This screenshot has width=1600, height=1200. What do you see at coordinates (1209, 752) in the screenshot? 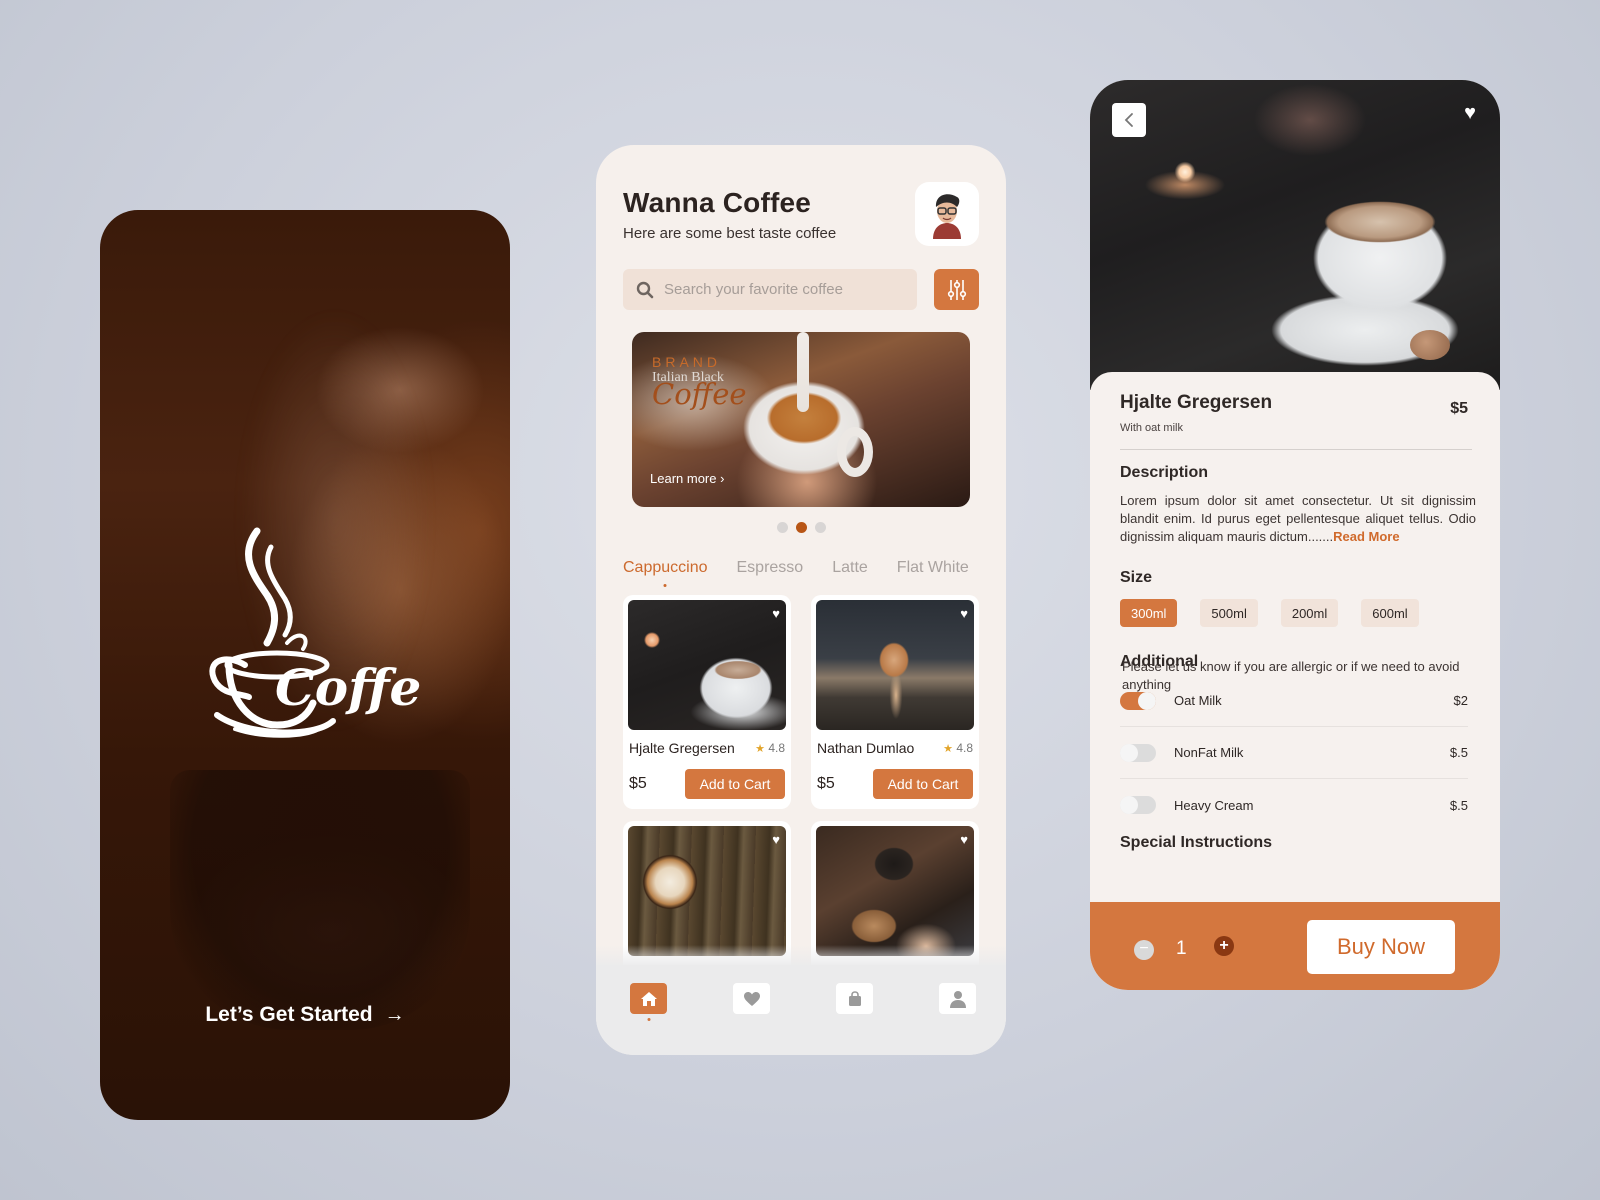
I see `option-label: NonFat Milk` at bounding box center [1209, 752].